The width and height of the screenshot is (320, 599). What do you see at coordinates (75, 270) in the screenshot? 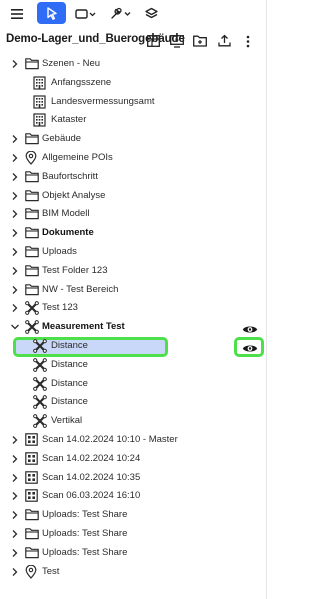
I see `tree-item-label: Test Folder 123` at bounding box center [75, 270].